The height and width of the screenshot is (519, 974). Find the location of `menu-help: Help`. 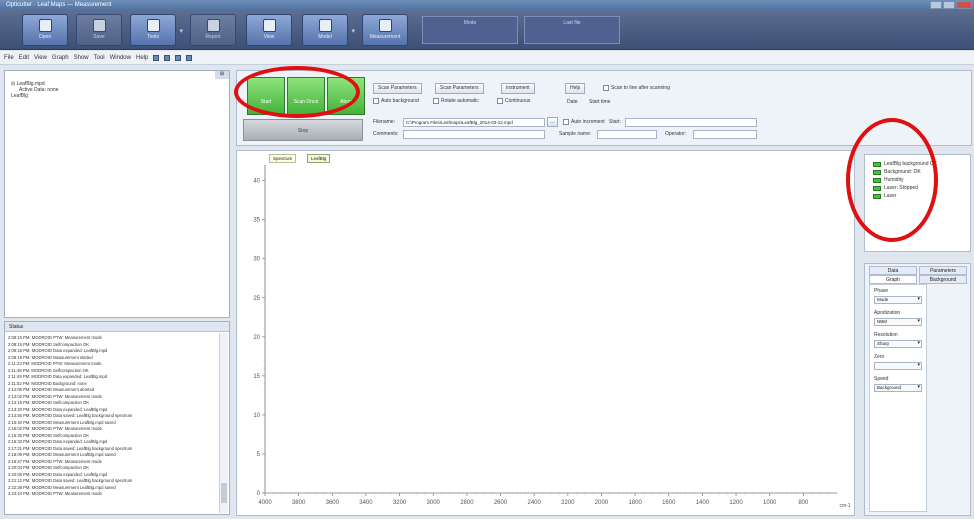

menu-help: Help is located at coordinates (142, 58).